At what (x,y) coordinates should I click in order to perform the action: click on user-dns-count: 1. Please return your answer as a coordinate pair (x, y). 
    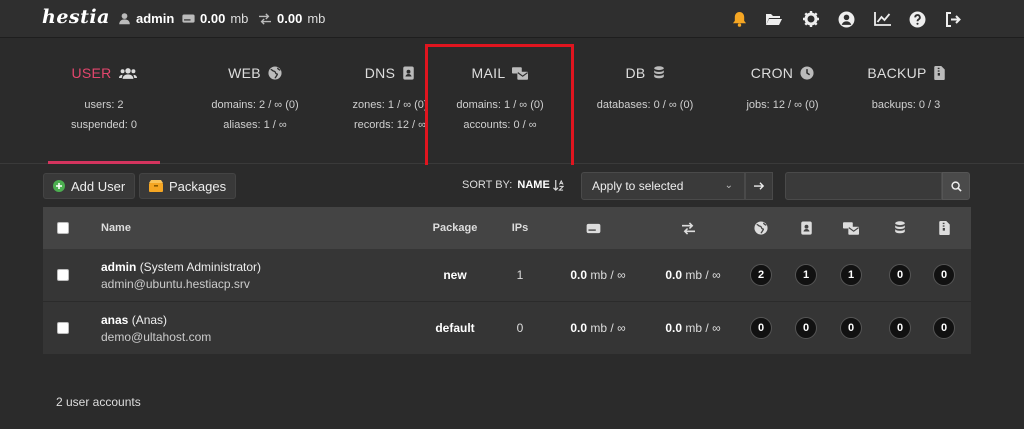
    Looking at the image, I should click on (806, 275).